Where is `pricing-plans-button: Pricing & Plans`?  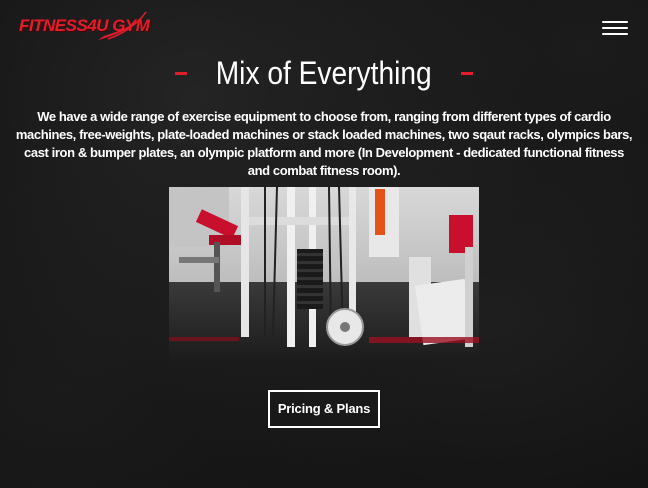
pricing-plans-button: Pricing & Plans is located at coordinates (324, 409).